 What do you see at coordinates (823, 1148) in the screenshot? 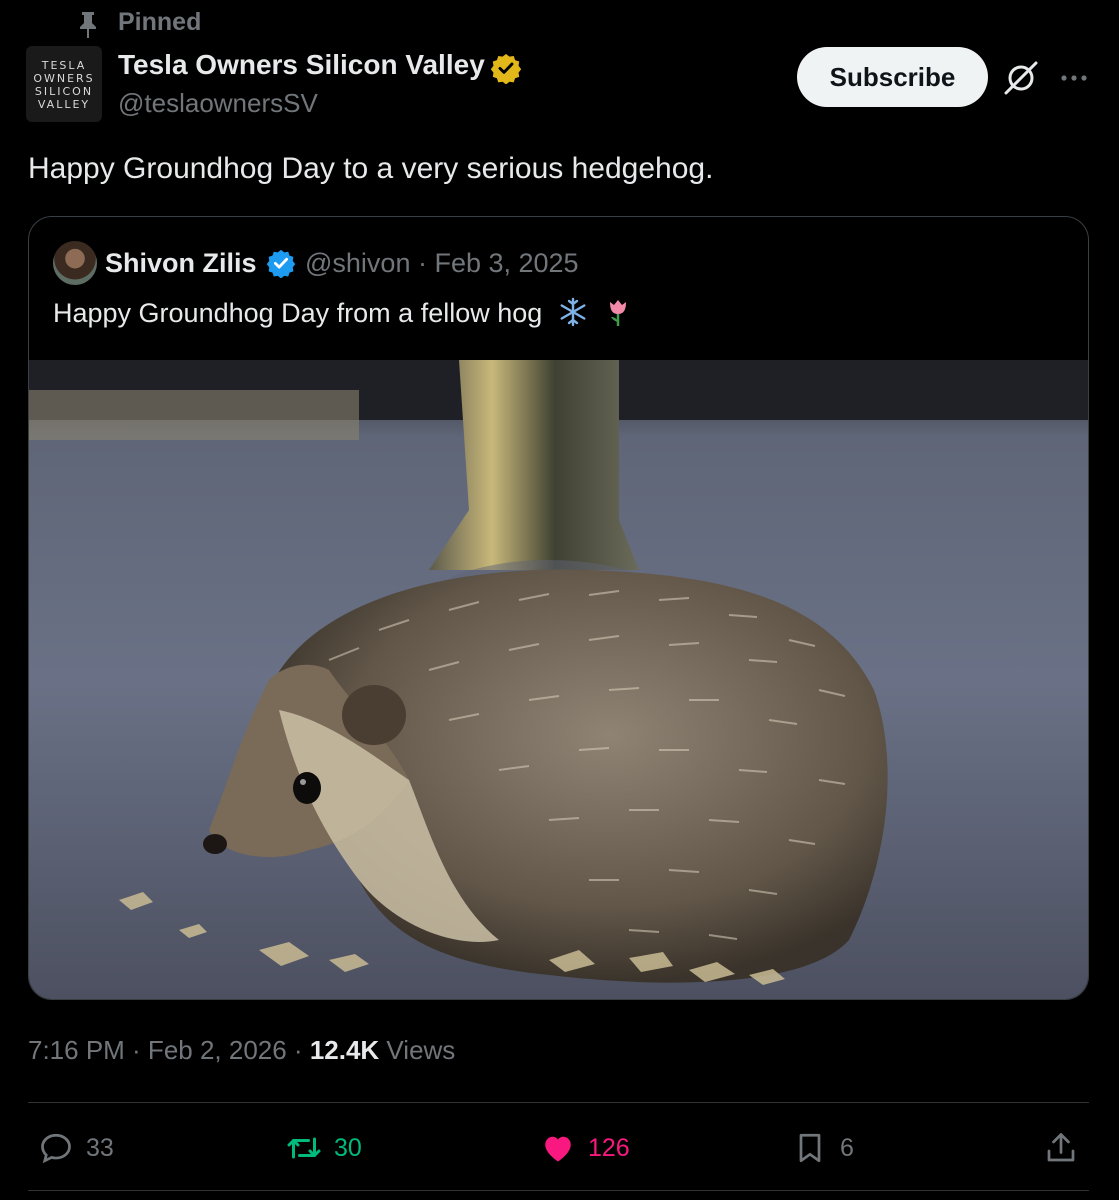
I see `bookmark-button: 6` at bounding box center [823, 1148].